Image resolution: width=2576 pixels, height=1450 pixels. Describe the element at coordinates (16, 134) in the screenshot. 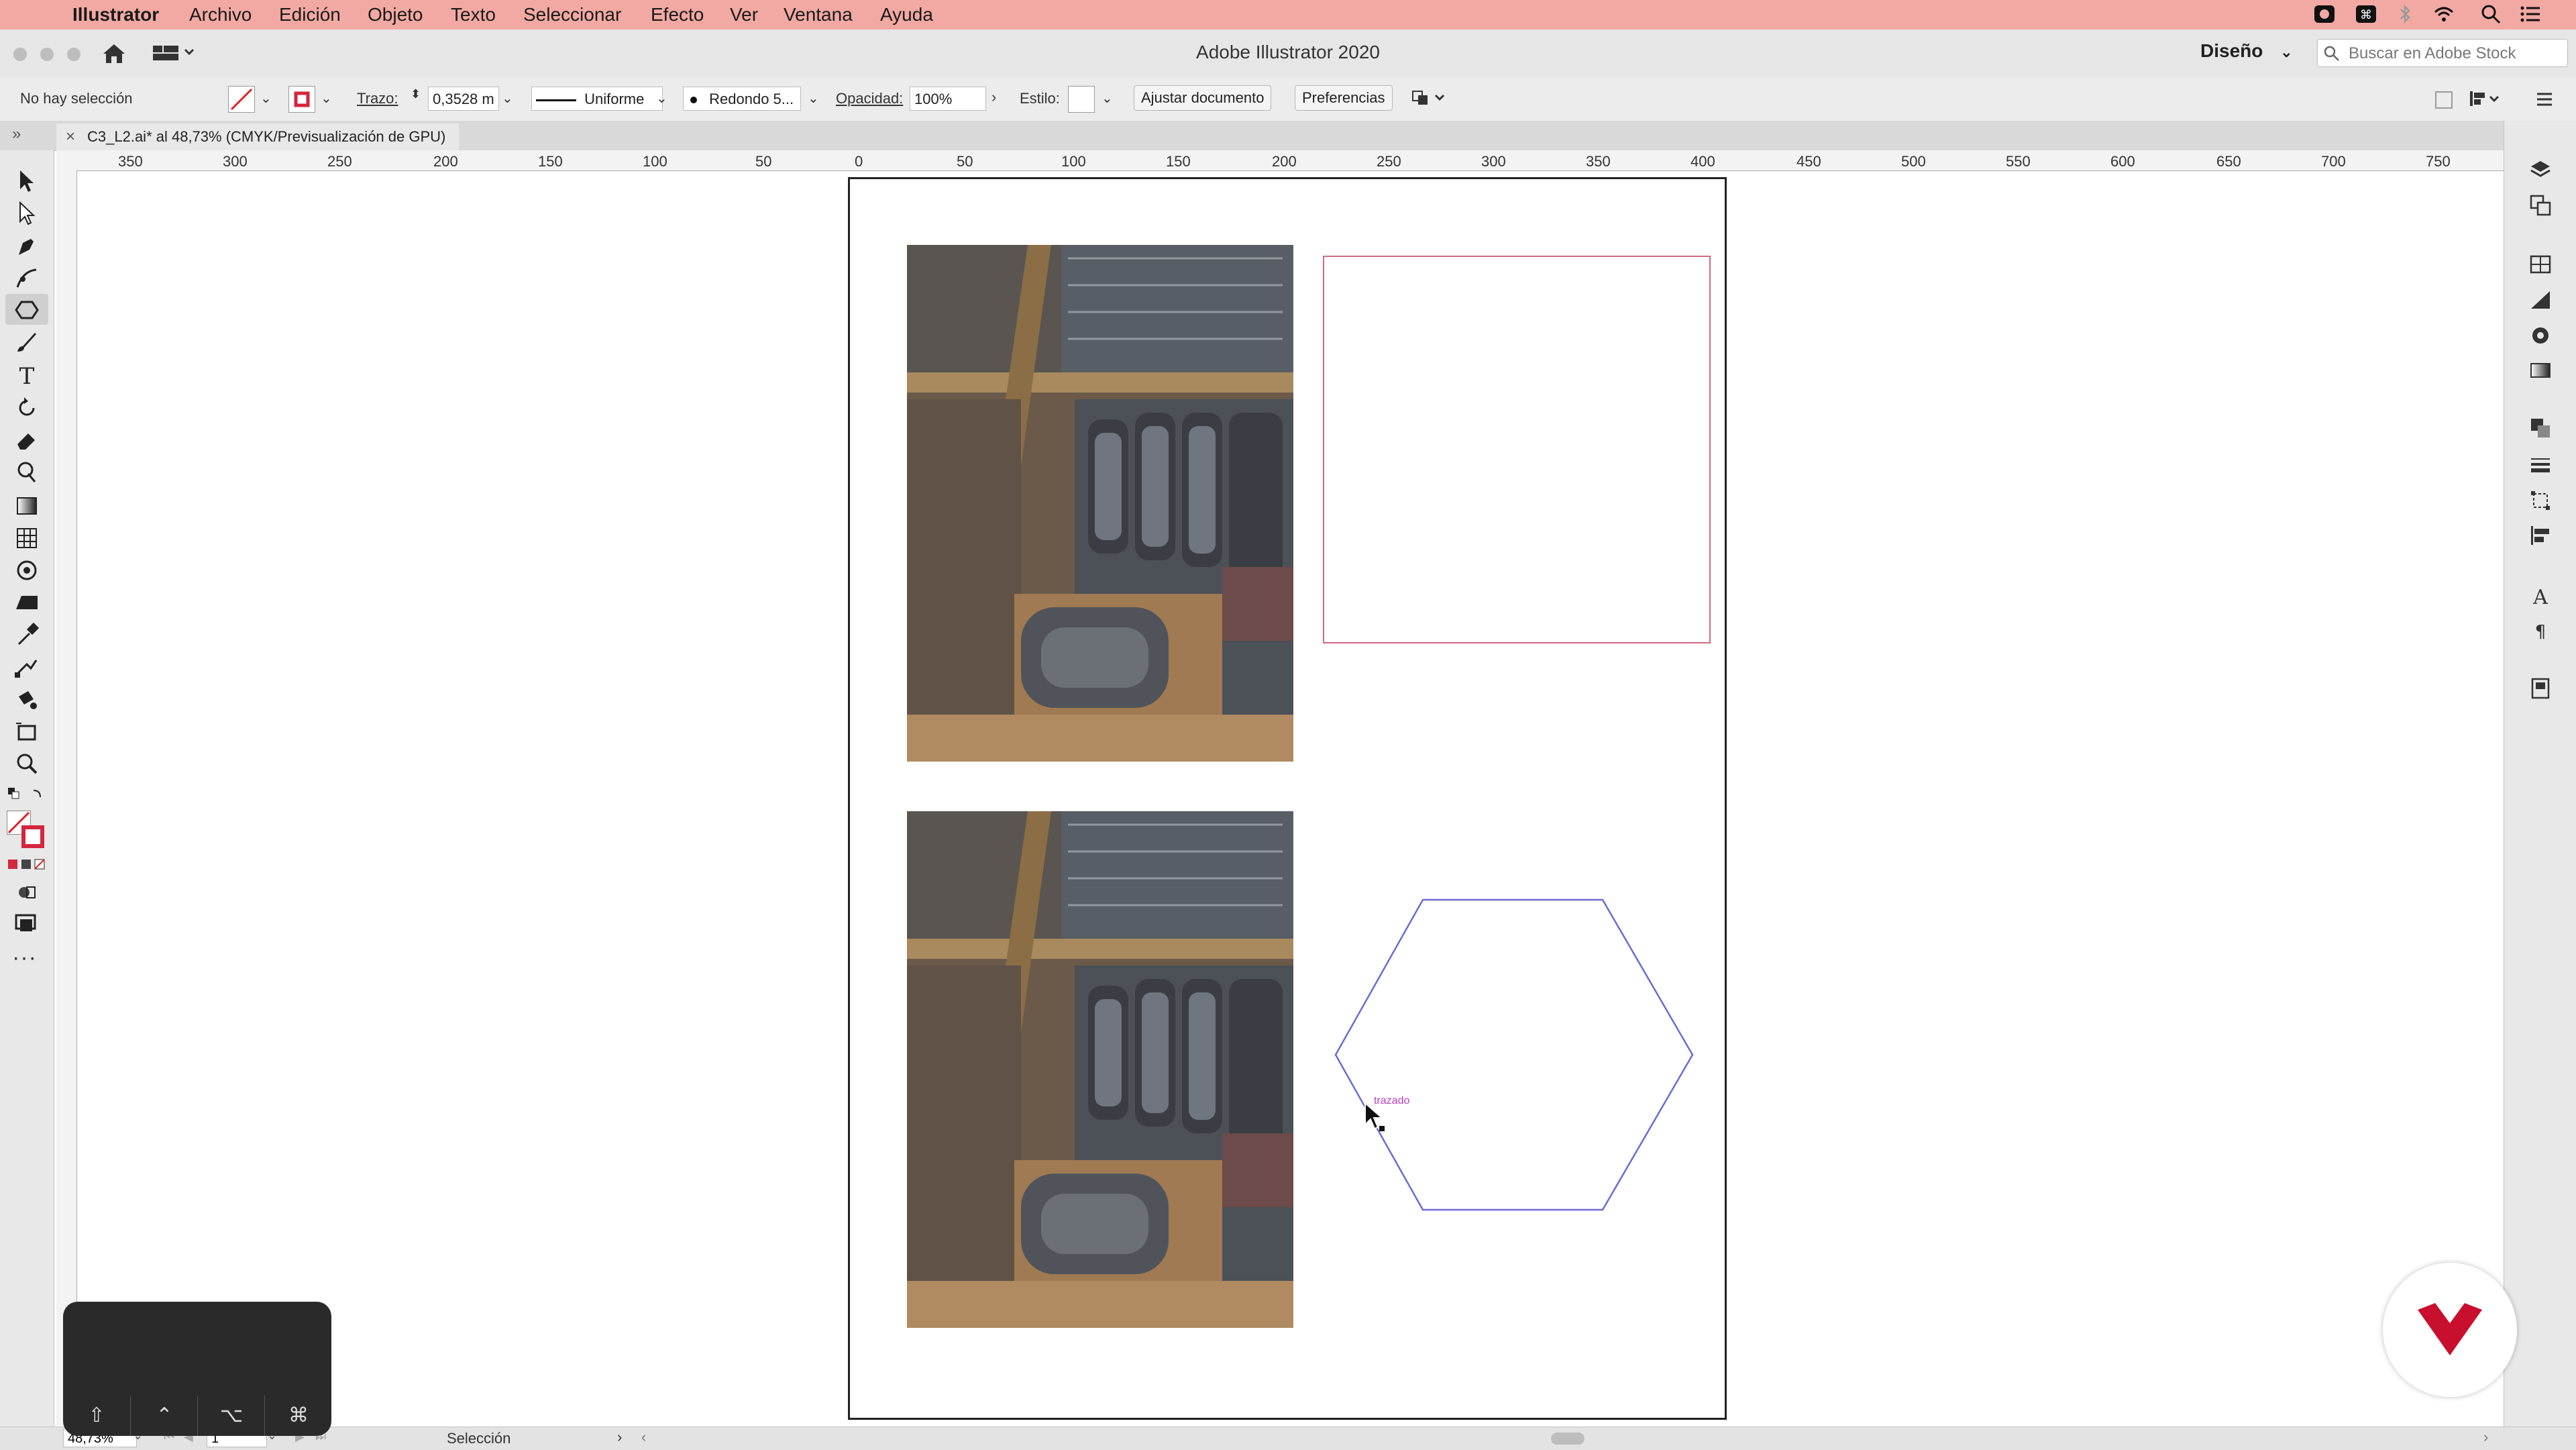

I see `toolbar-collapse-icon: »` at that location.